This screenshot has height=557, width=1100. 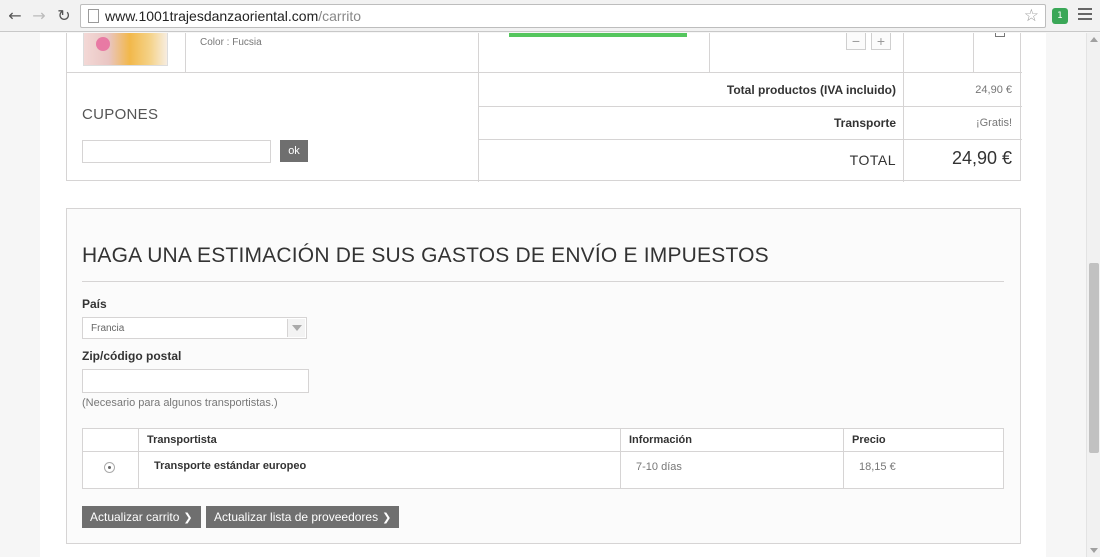 I want to click on divider, so click(x=543, y=281).